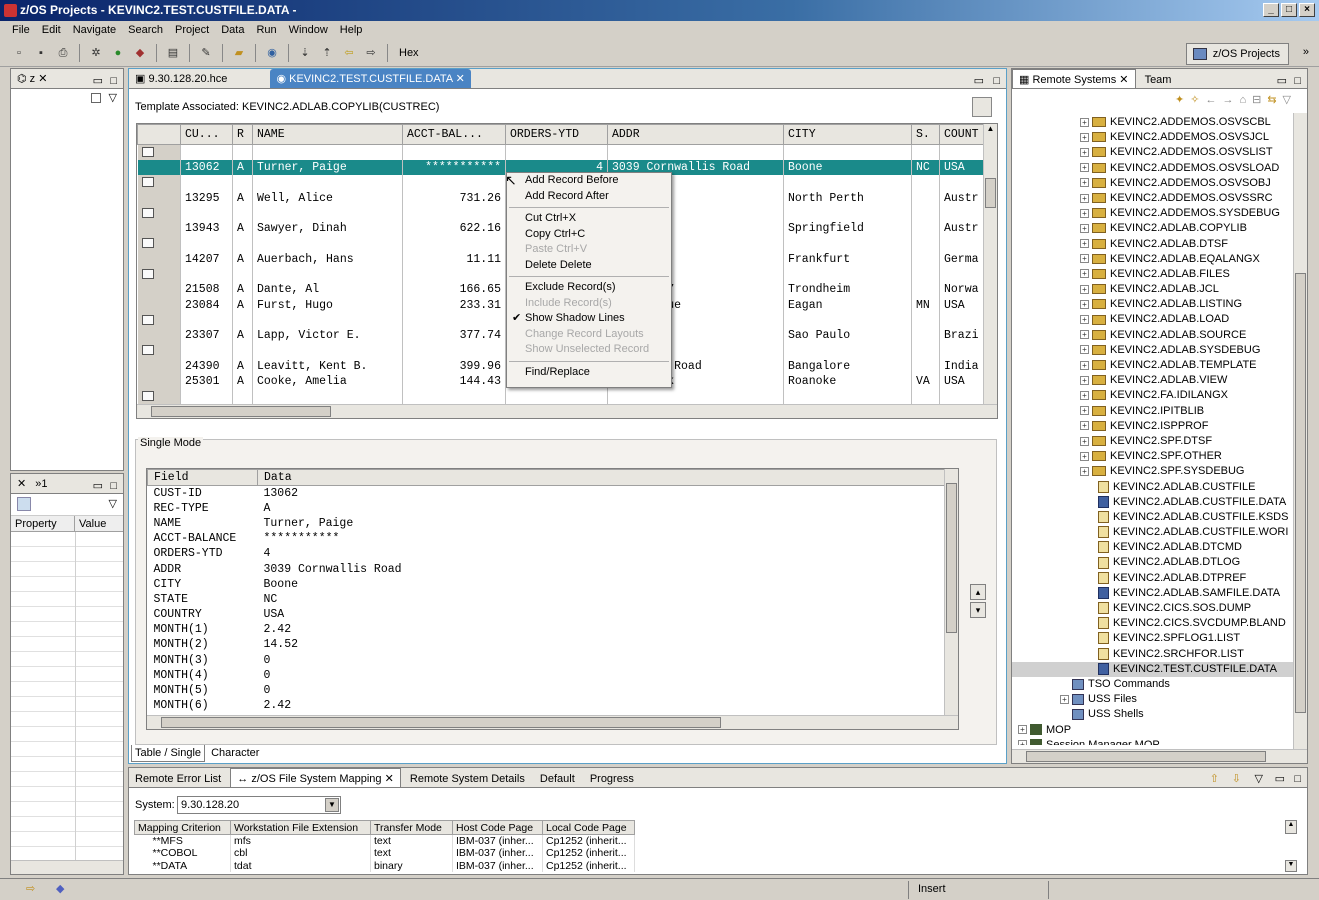 Image resolution: width=1319 pixels, height=900 pixels. I want to click on chevron-down-icon: ▼, so click(332, 805).